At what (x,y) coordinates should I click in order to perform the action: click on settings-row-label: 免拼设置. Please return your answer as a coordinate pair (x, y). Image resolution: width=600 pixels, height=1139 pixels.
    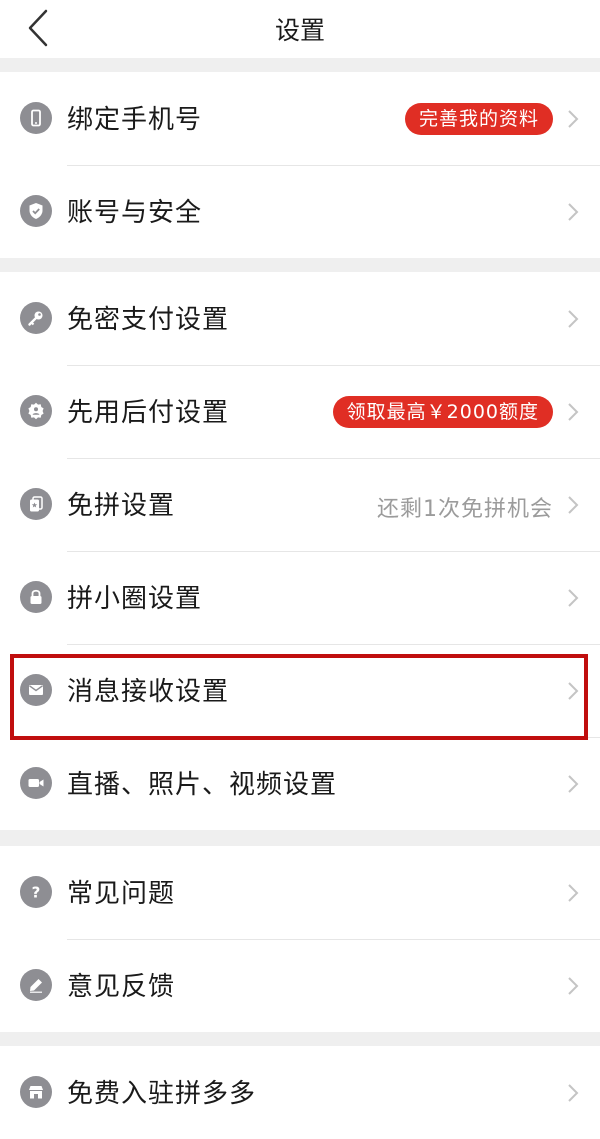
    Looking at the image, I should click on (121, 506).